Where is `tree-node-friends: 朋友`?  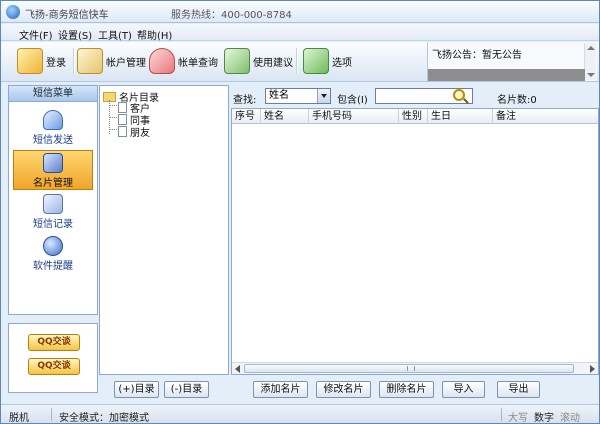
tree-node-friends: 朋友 is located at coordinates (134, 131).